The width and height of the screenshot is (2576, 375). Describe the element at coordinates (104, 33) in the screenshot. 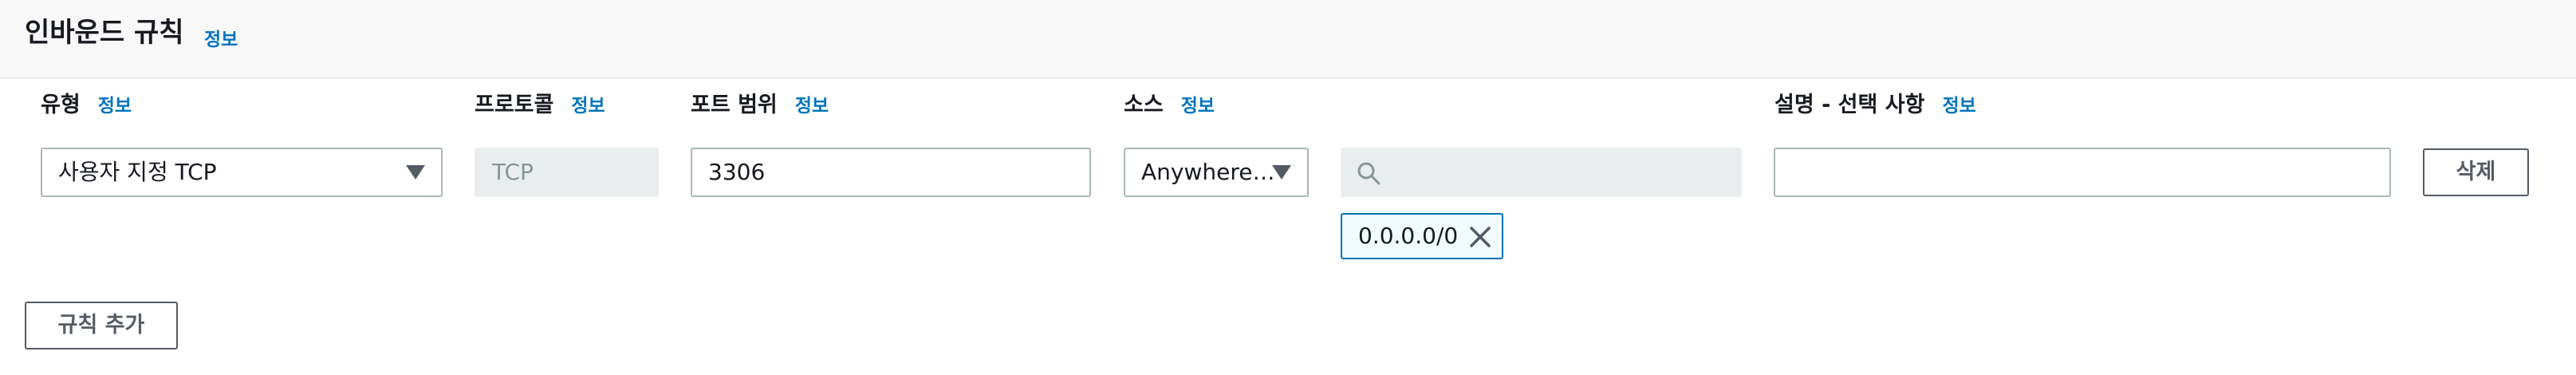

I see `section-title: 인바운드 규칙` at that location.